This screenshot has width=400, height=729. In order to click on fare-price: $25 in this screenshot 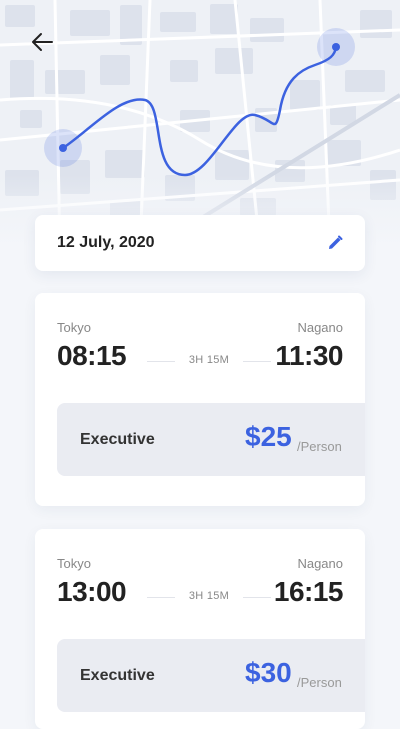, I will do `click(268, 436)`.